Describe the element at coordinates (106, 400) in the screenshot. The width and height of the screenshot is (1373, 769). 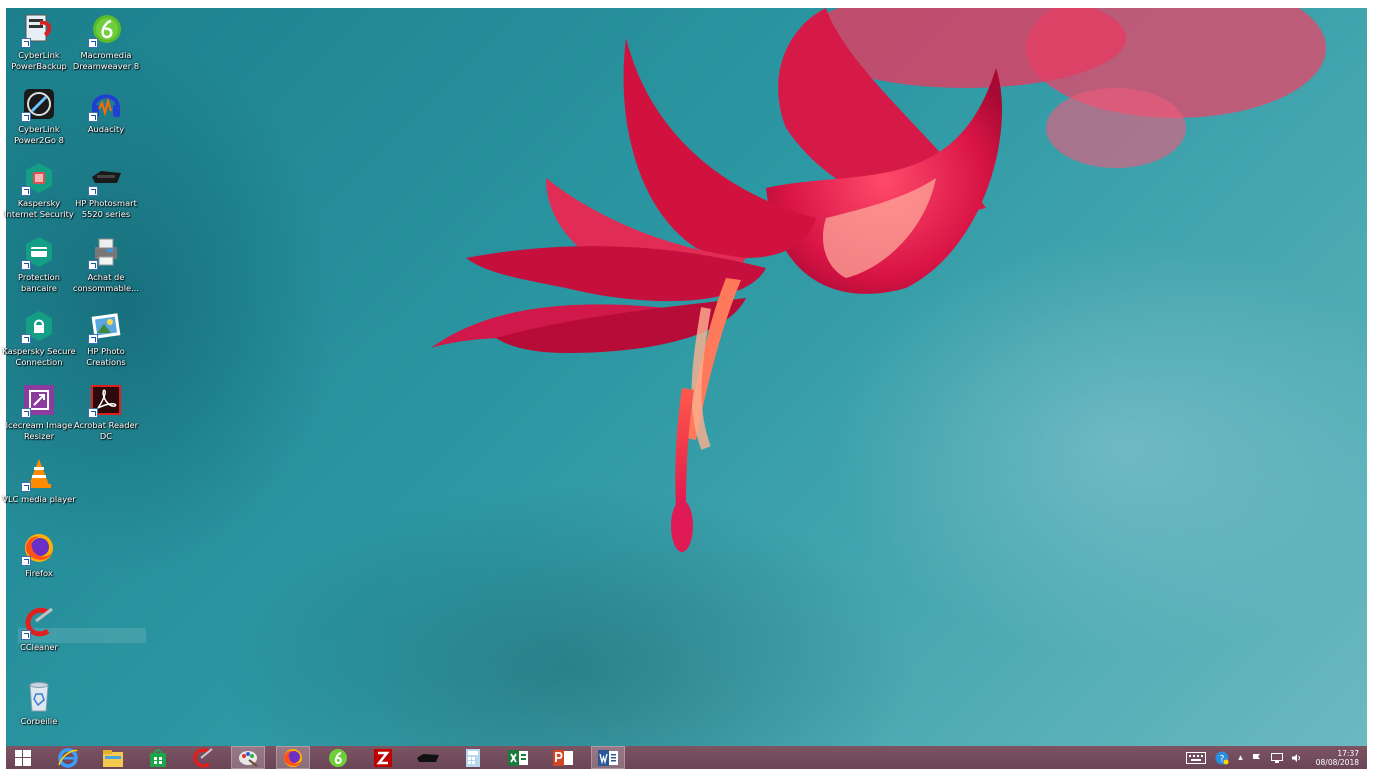
I see `acrobat-reader-icon` at that location.